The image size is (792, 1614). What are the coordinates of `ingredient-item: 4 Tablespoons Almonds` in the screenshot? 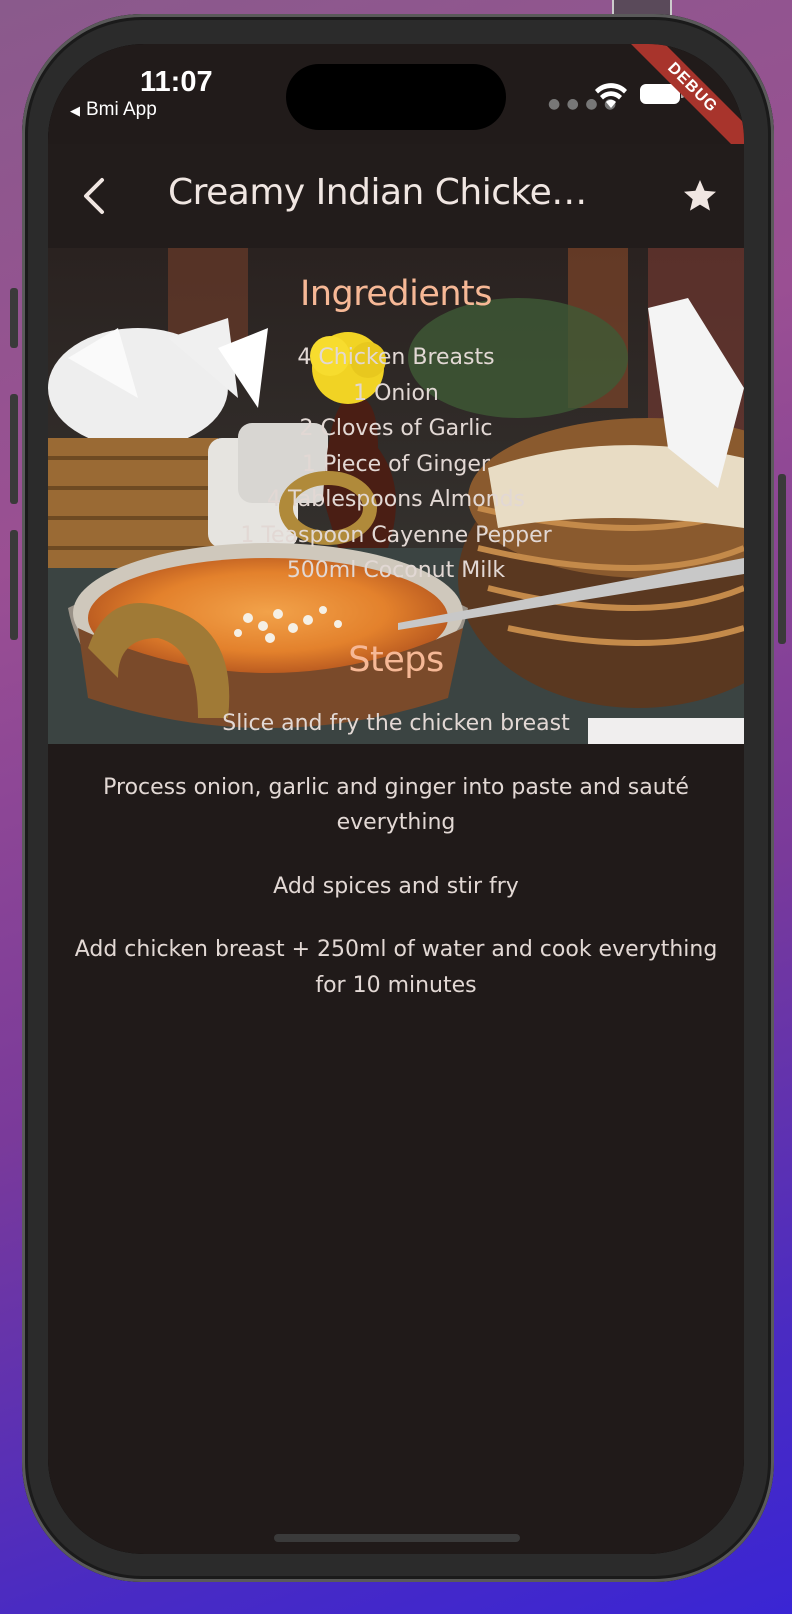 It's located at (396, 499).